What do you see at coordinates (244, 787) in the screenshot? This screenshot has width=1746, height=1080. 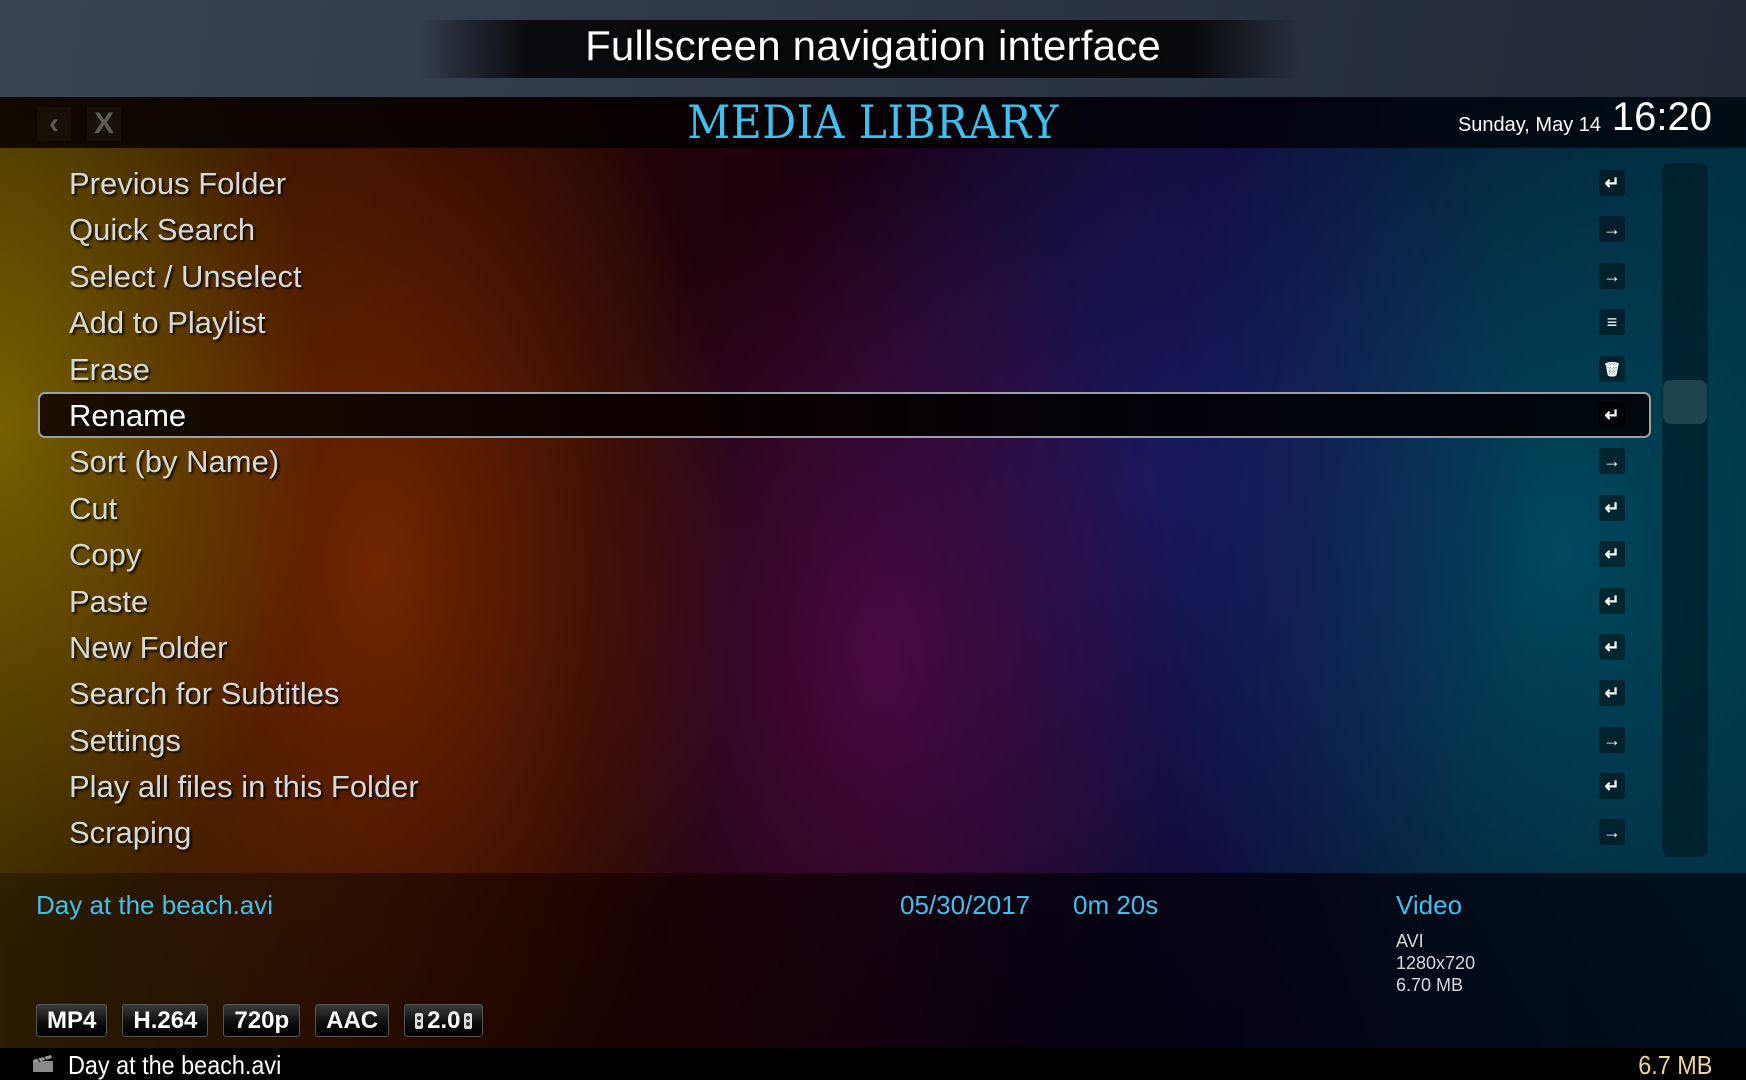 I see `menu-item-label: Play all files in this Folder` at bounding box center [244, 787].